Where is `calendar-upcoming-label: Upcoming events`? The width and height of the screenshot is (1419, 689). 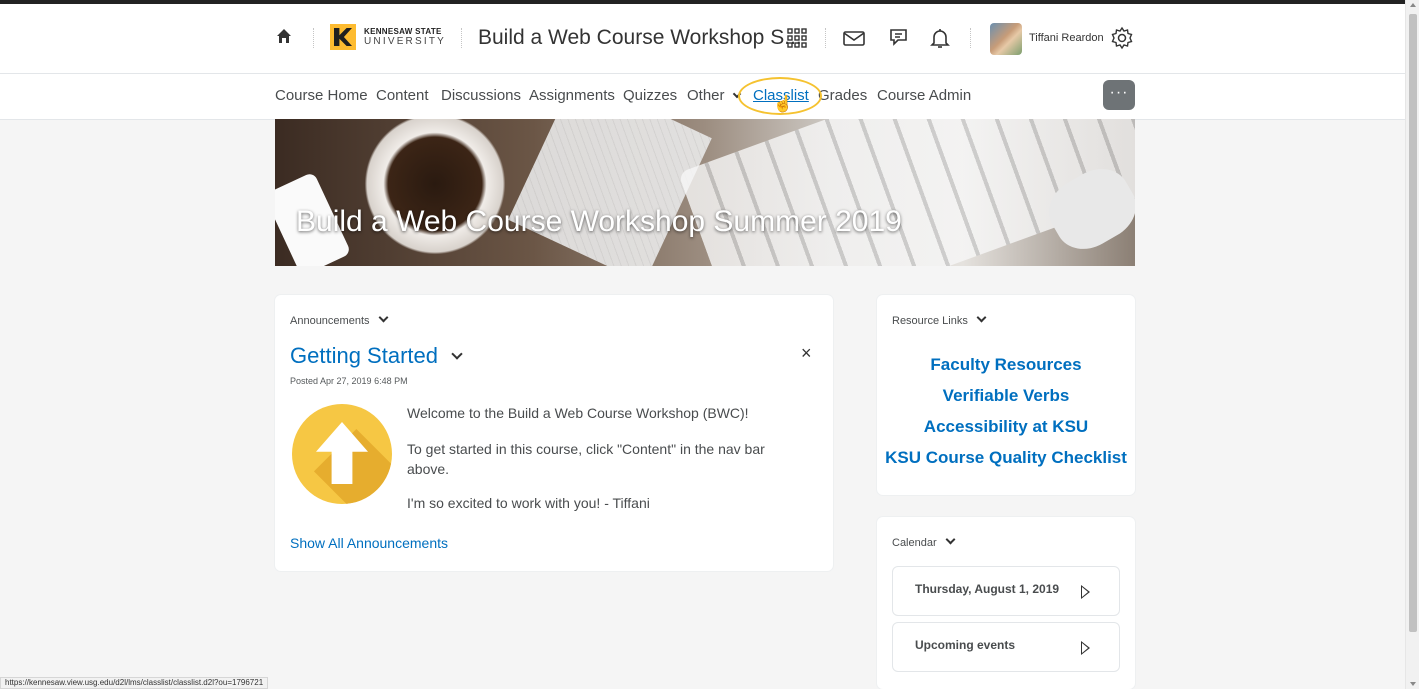
calendar-upcoming-label: Upcoming events is located at coordinates (965, 645).